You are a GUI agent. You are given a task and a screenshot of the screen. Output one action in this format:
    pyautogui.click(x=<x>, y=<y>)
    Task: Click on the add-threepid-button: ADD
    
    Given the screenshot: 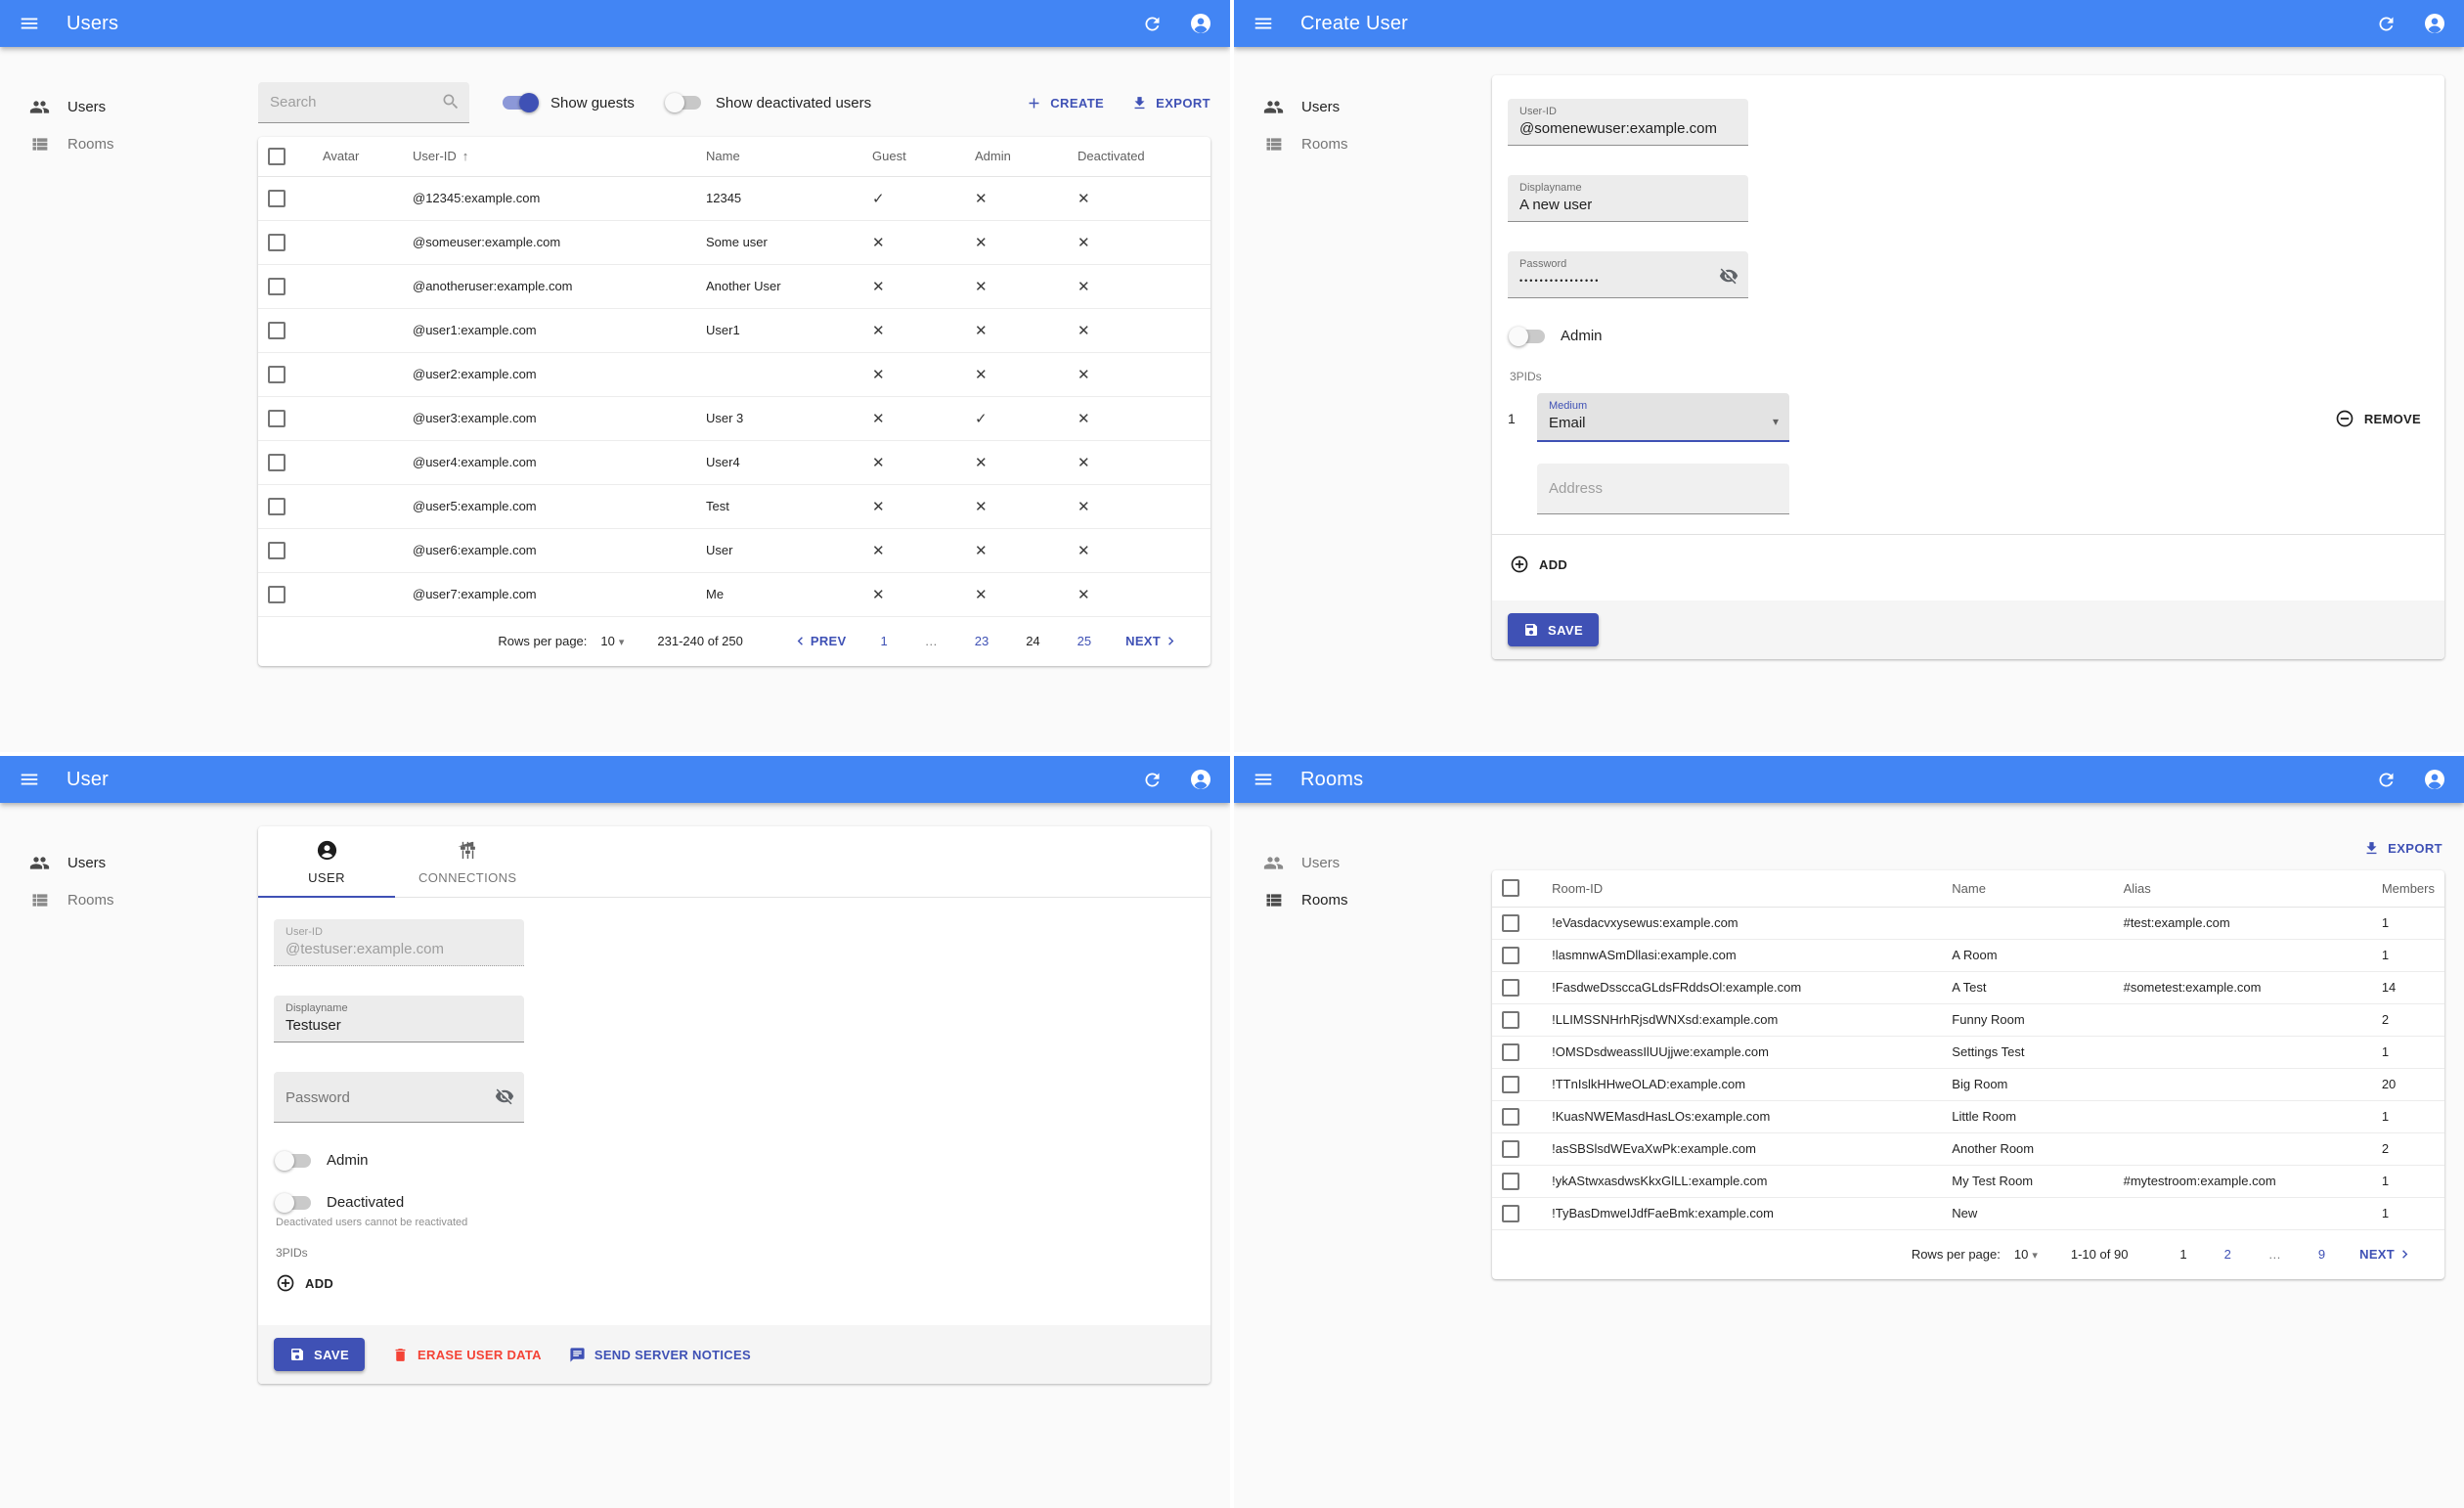 What is the action you would take?
    pyautogui.click(x=1538, y=564)
    